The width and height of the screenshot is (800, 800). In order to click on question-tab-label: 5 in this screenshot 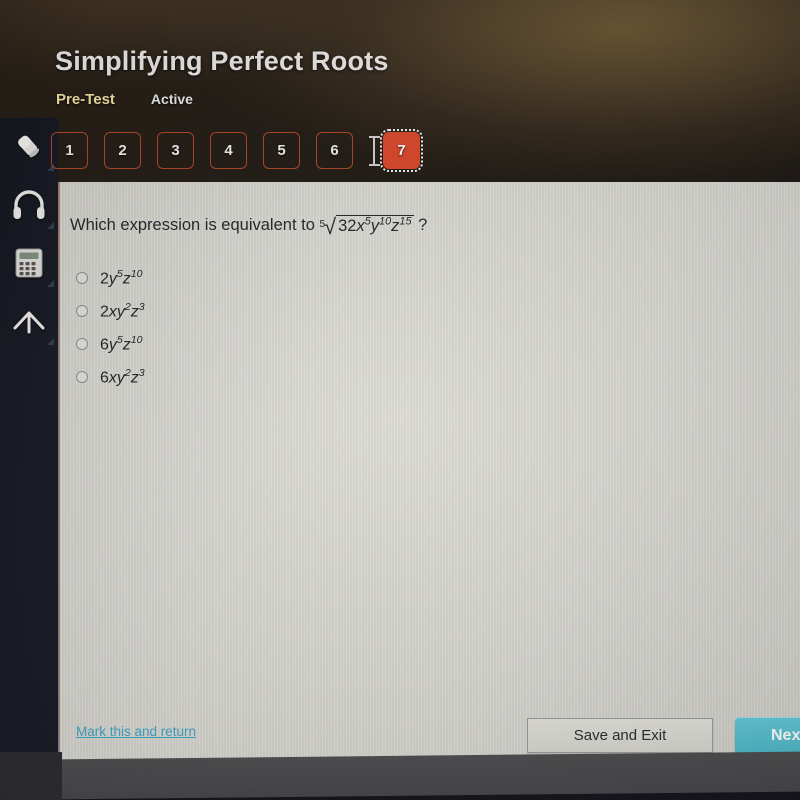, I will do `click(281, 150)`.